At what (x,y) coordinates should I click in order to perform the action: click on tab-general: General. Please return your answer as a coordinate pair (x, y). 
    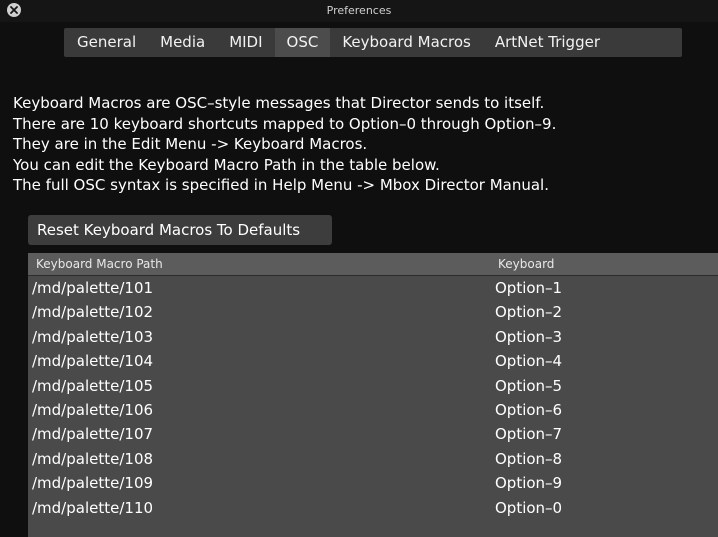
    Looking at the image, I should click on (106, 42).